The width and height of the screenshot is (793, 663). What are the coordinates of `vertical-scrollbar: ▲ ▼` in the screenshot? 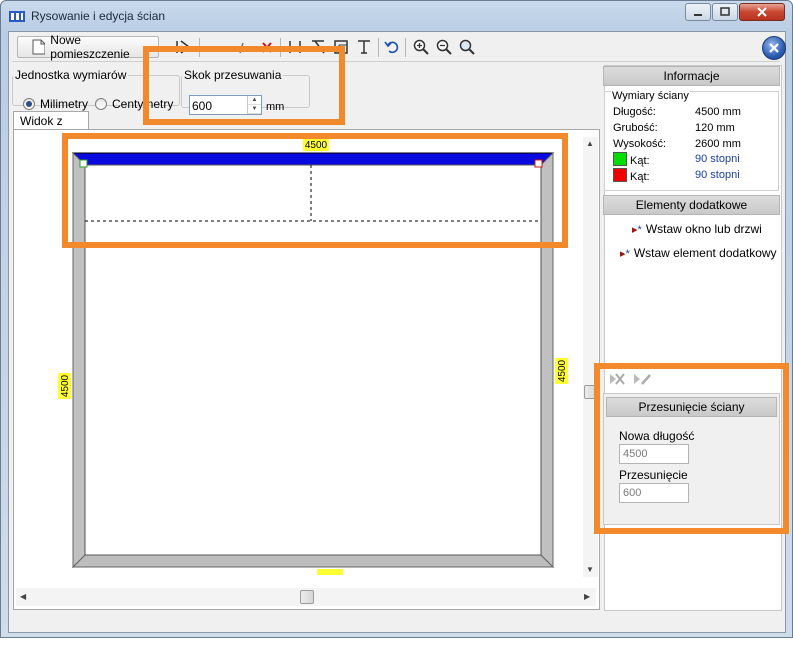 It's located at (590, 357).